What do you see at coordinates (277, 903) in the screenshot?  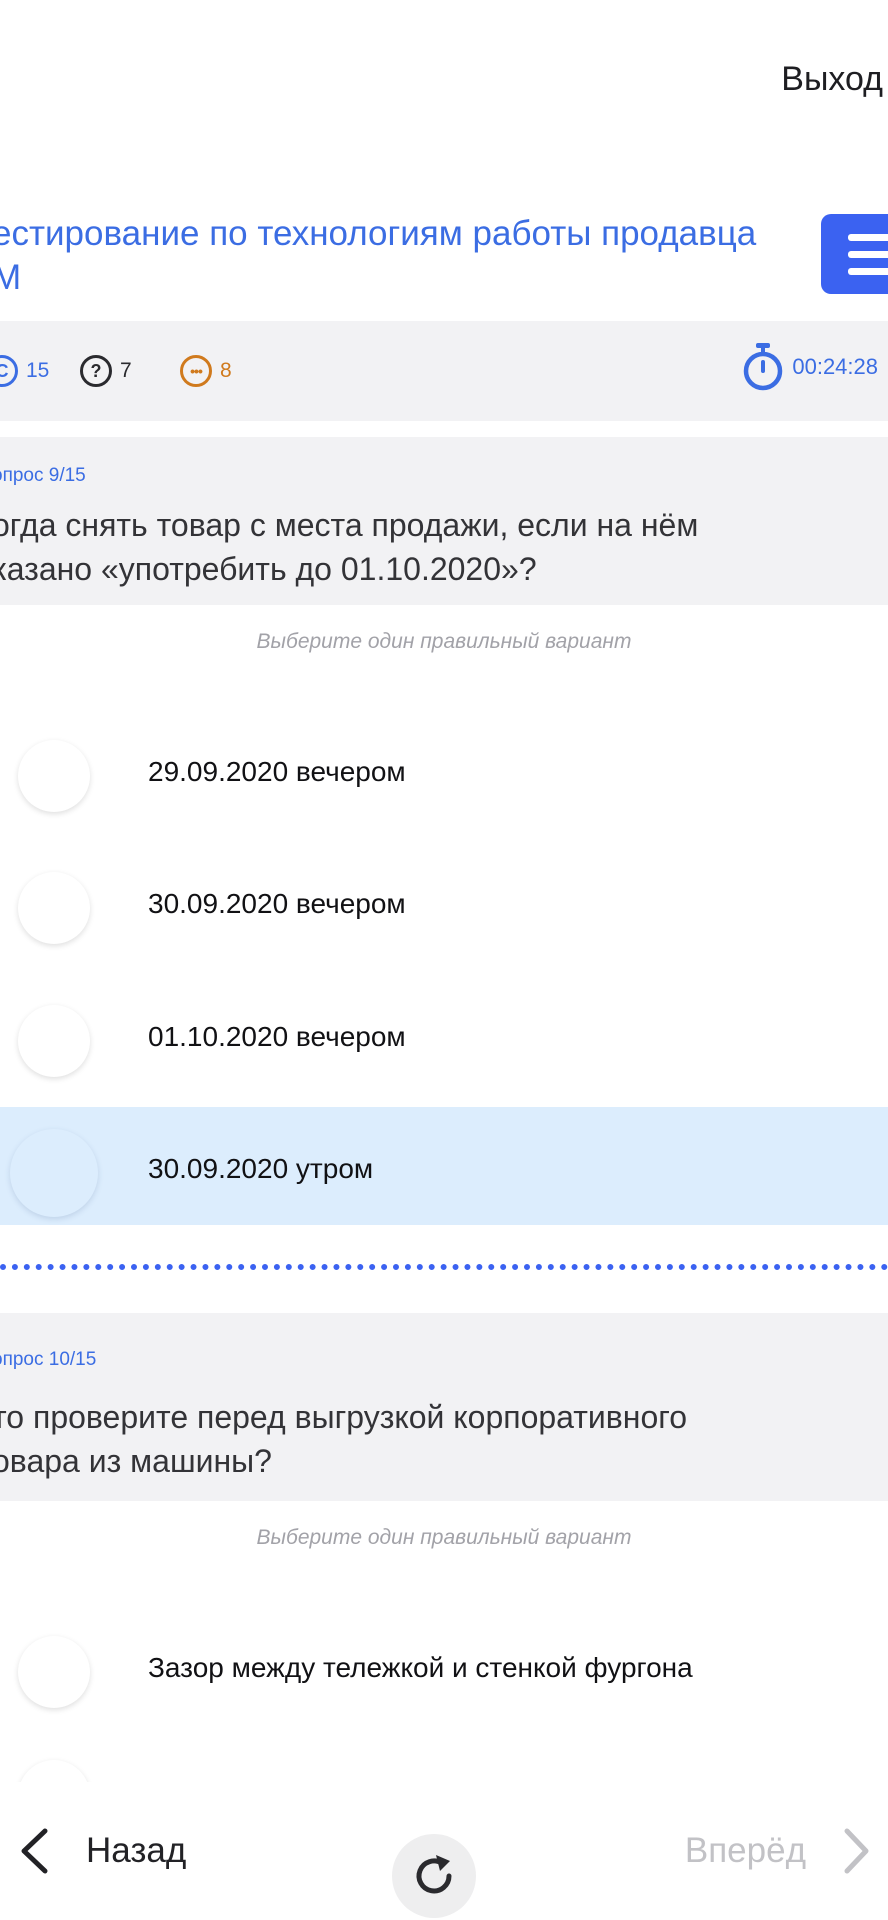 I see `answer-option-label: 30.09.2020 вечером` at bounding box center [277, 903].